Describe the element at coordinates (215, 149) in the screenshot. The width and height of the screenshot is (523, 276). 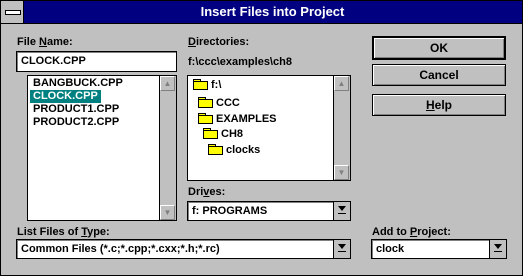
I see `folder-closed-icon` at that location.